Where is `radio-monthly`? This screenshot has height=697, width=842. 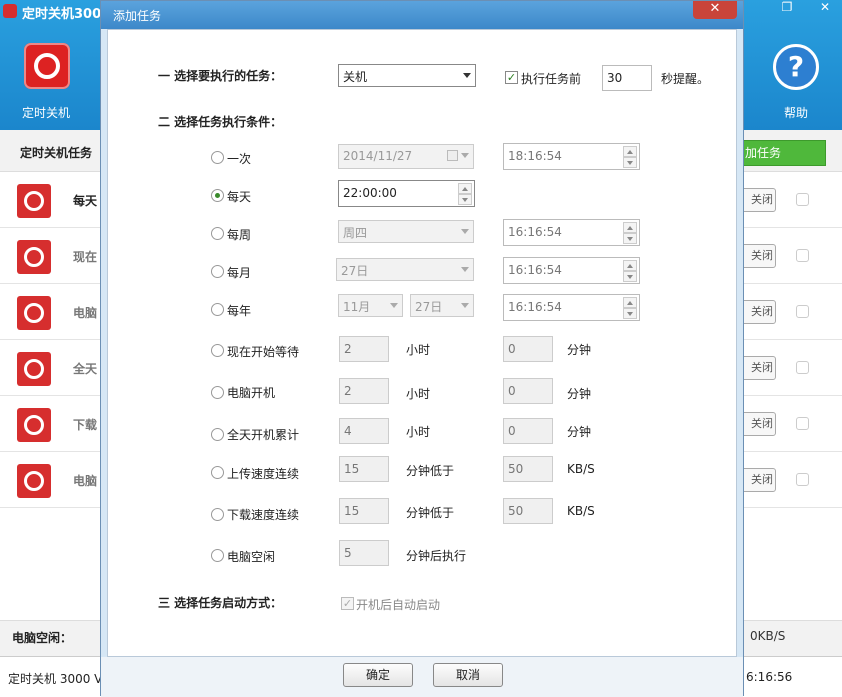
radio-monthly is located at coordinates (217, 271).